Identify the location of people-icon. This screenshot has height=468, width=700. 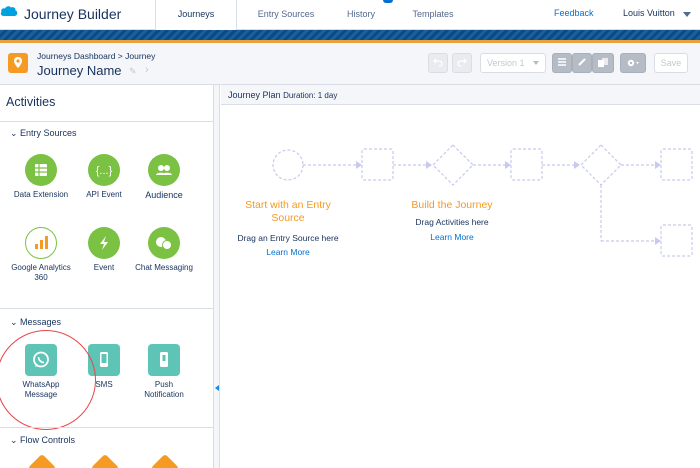
(164, 170).